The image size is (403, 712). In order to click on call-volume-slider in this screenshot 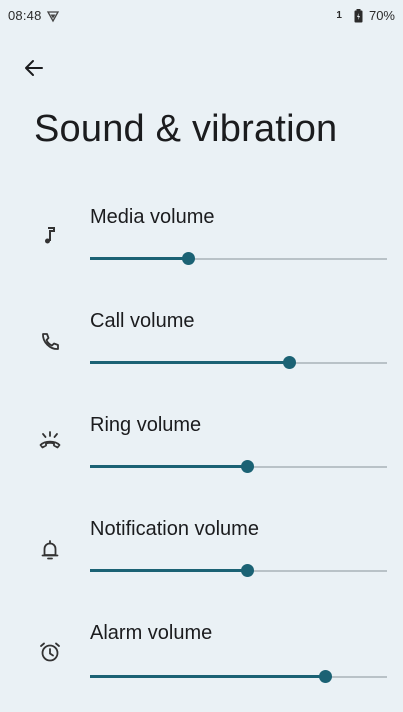, I will do `click(238, 363)`.